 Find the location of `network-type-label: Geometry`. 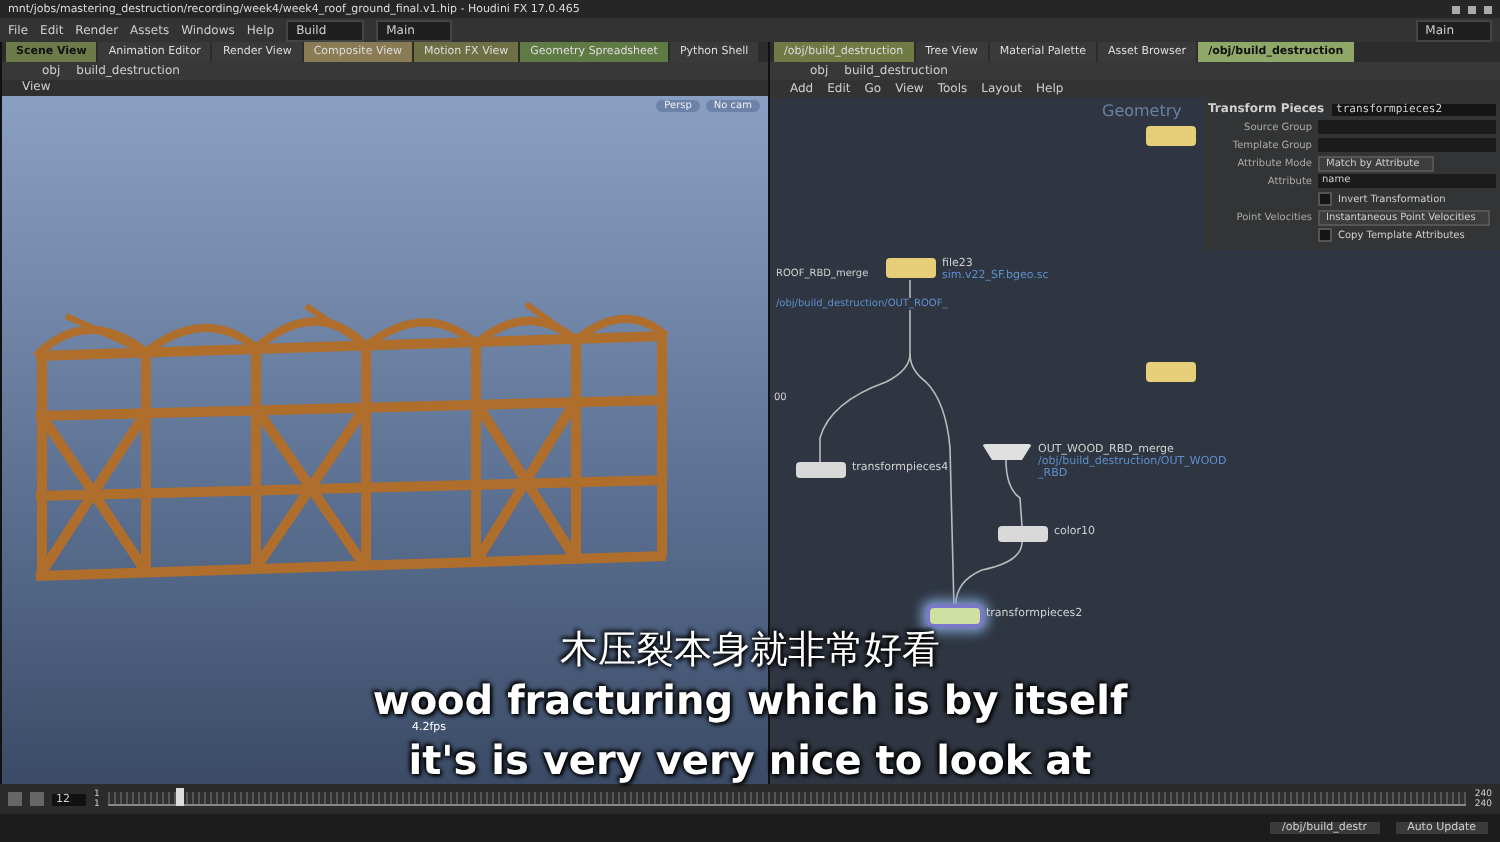

network-type-label: Geometry is located at coordinates (1142, 112).